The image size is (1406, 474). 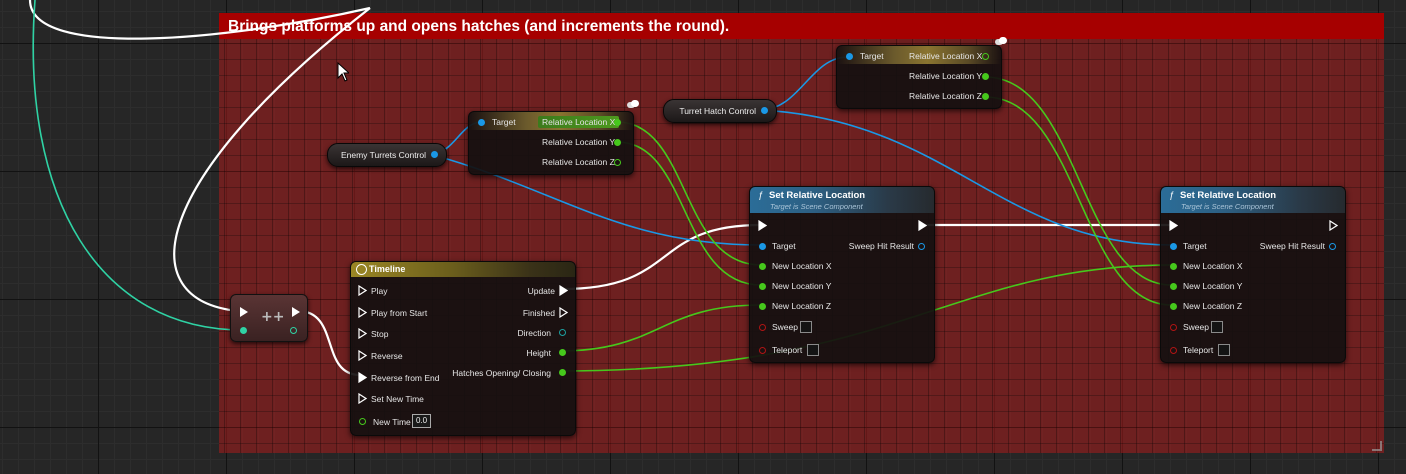 What do you see at coordinates (387, 269) in the screenshot?
I see `node-title: Timeline` at bounding box center [387, 269].